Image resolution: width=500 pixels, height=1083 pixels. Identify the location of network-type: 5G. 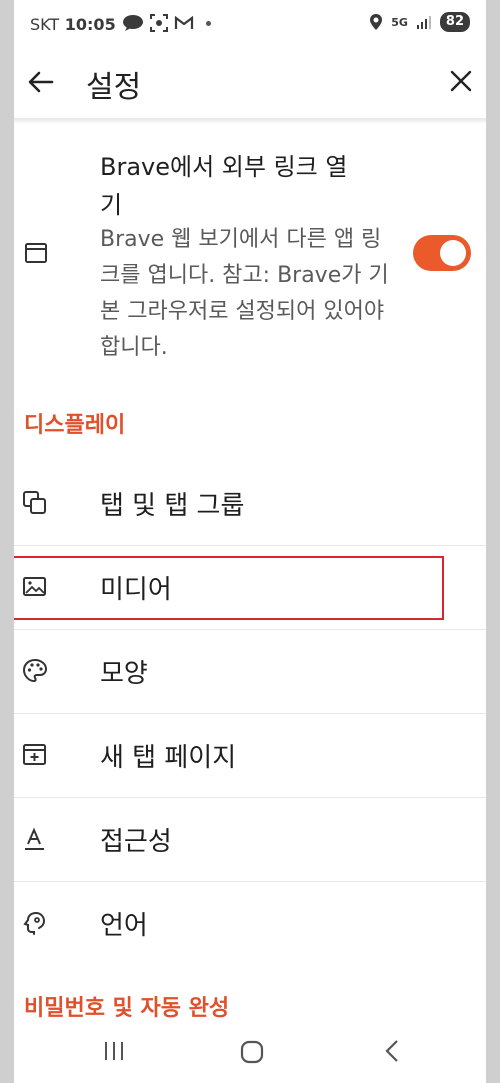
(399, 22).